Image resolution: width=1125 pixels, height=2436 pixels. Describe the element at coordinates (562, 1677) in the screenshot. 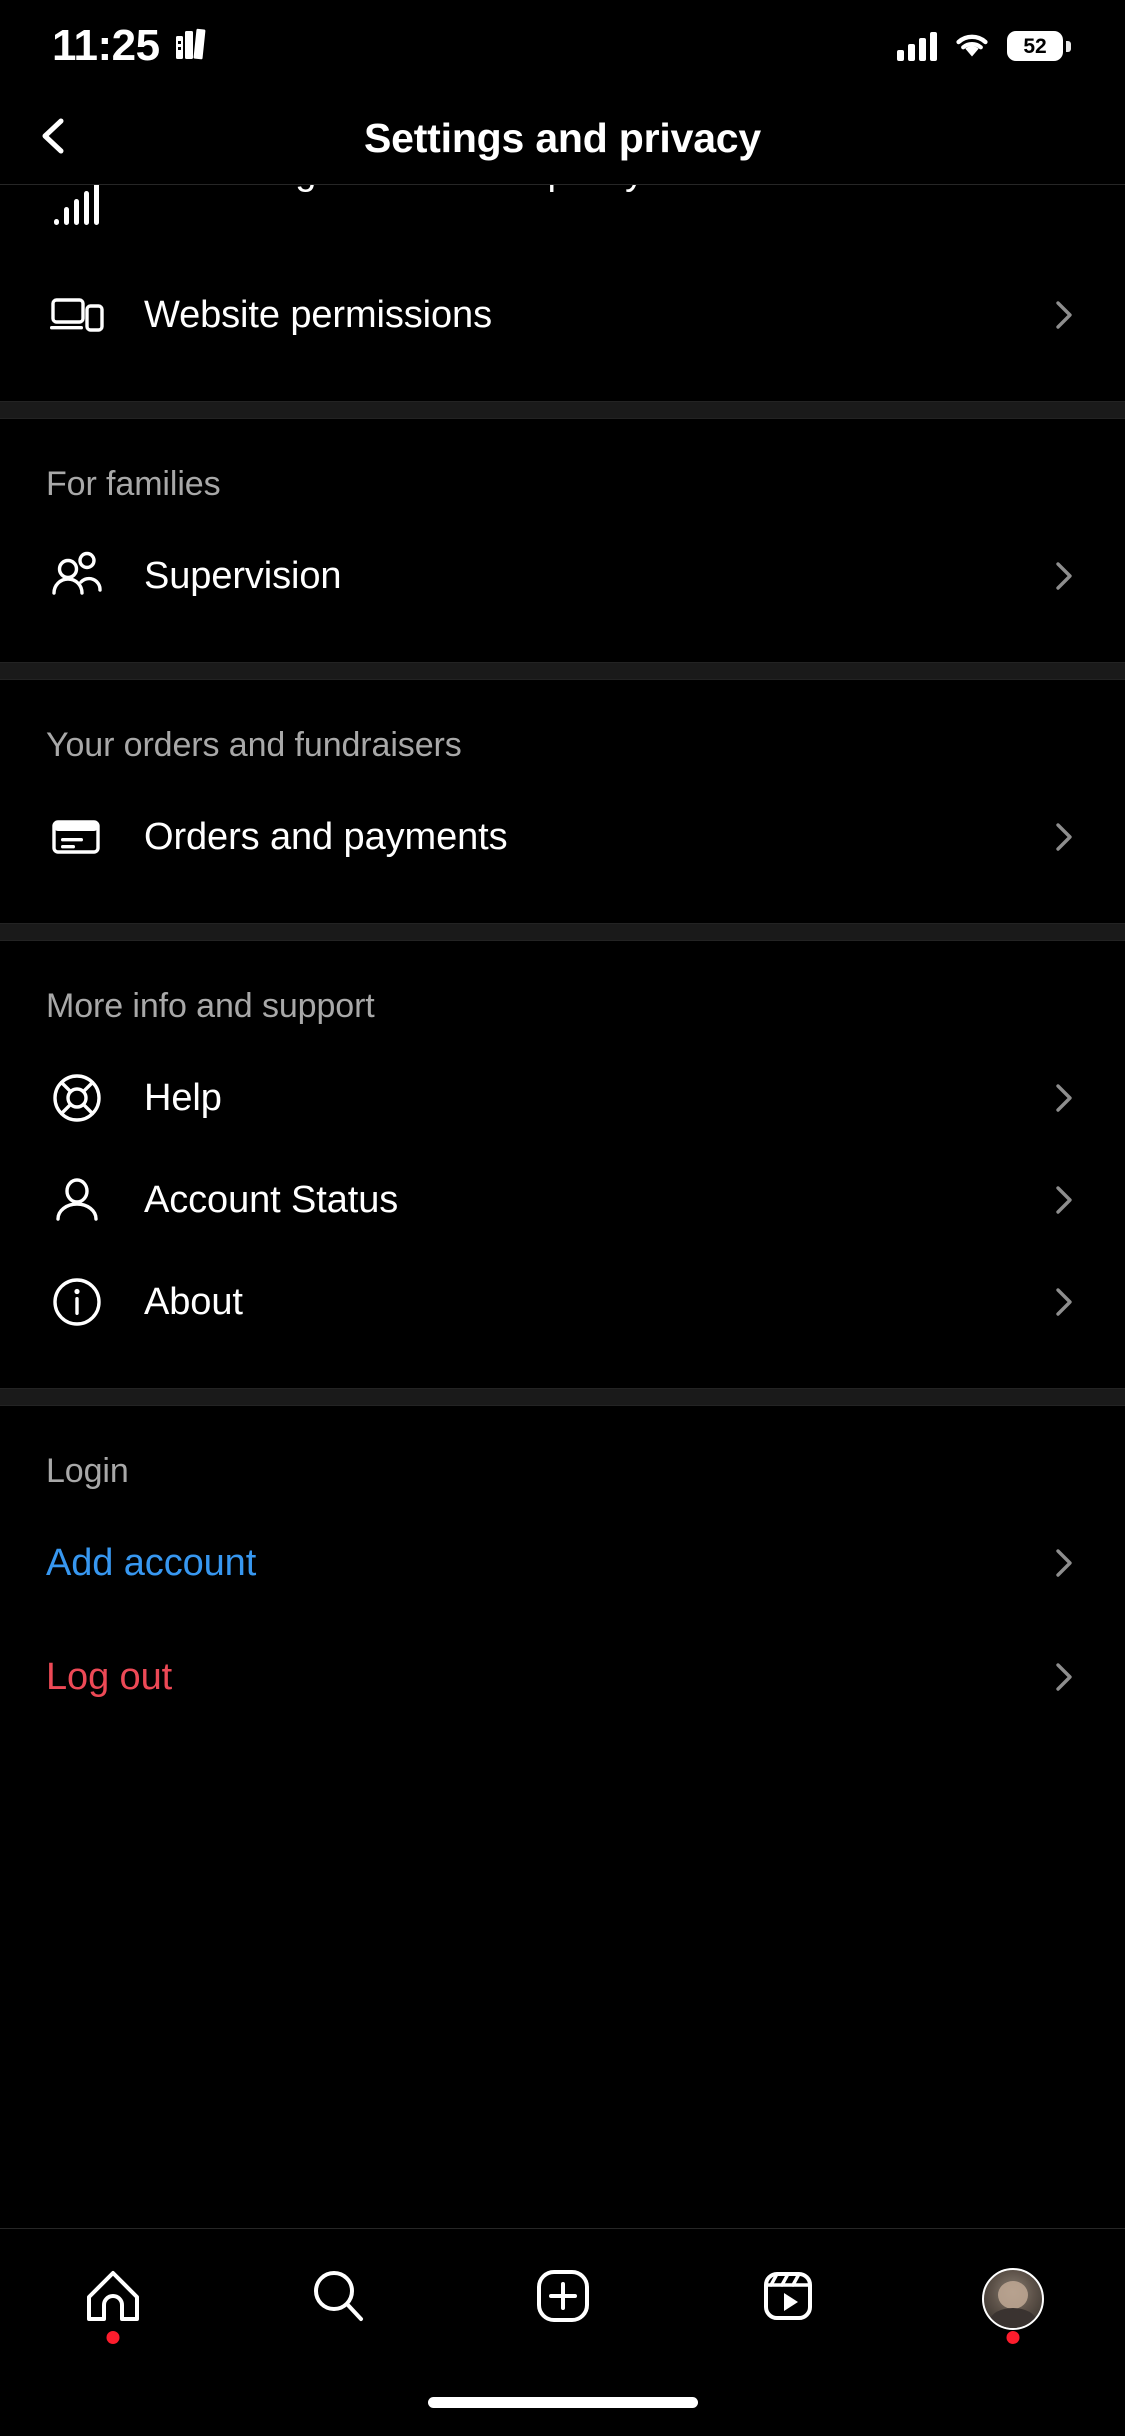

I see `list-item-log-out: Log out` at that location.